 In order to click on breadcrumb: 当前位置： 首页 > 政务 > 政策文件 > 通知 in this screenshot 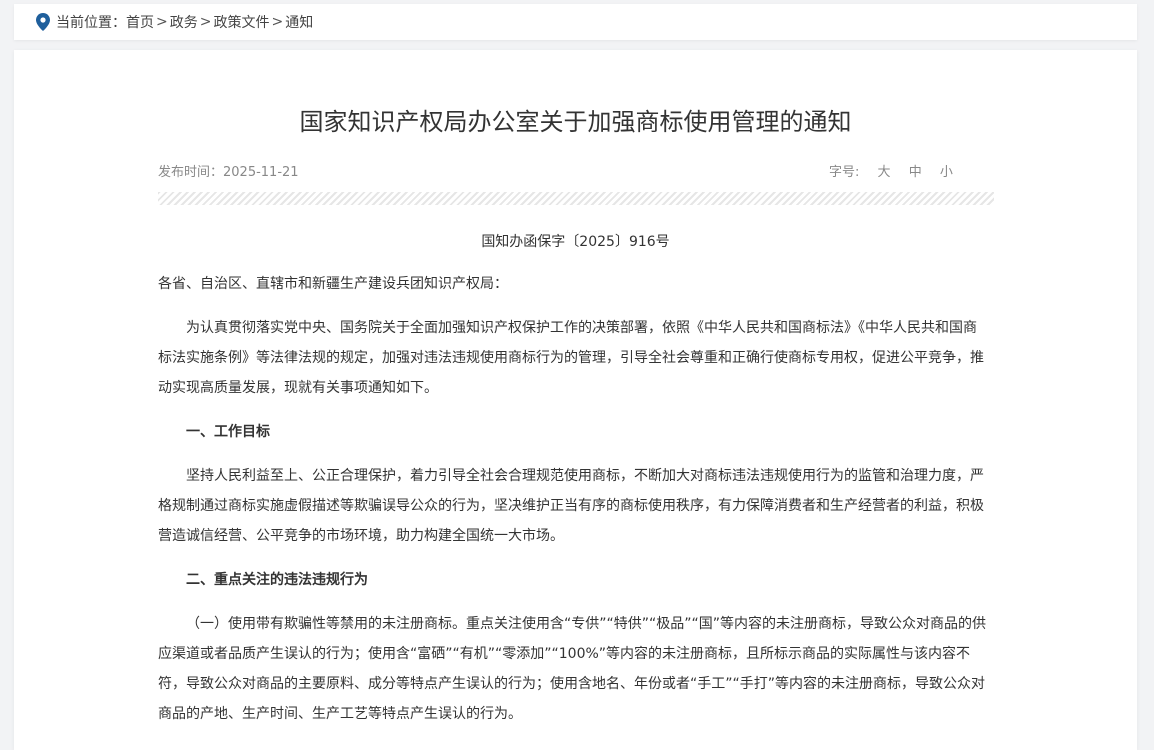, I will do `click(184, 22)`.